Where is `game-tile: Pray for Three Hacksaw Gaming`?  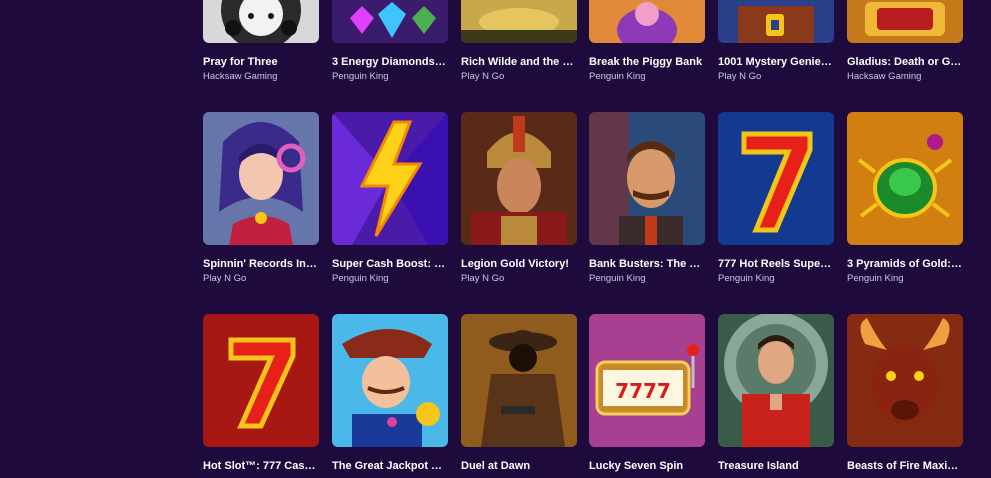 game-tile: Pray for Three Hacksaw Gaming is located at coordinates (261, 41).